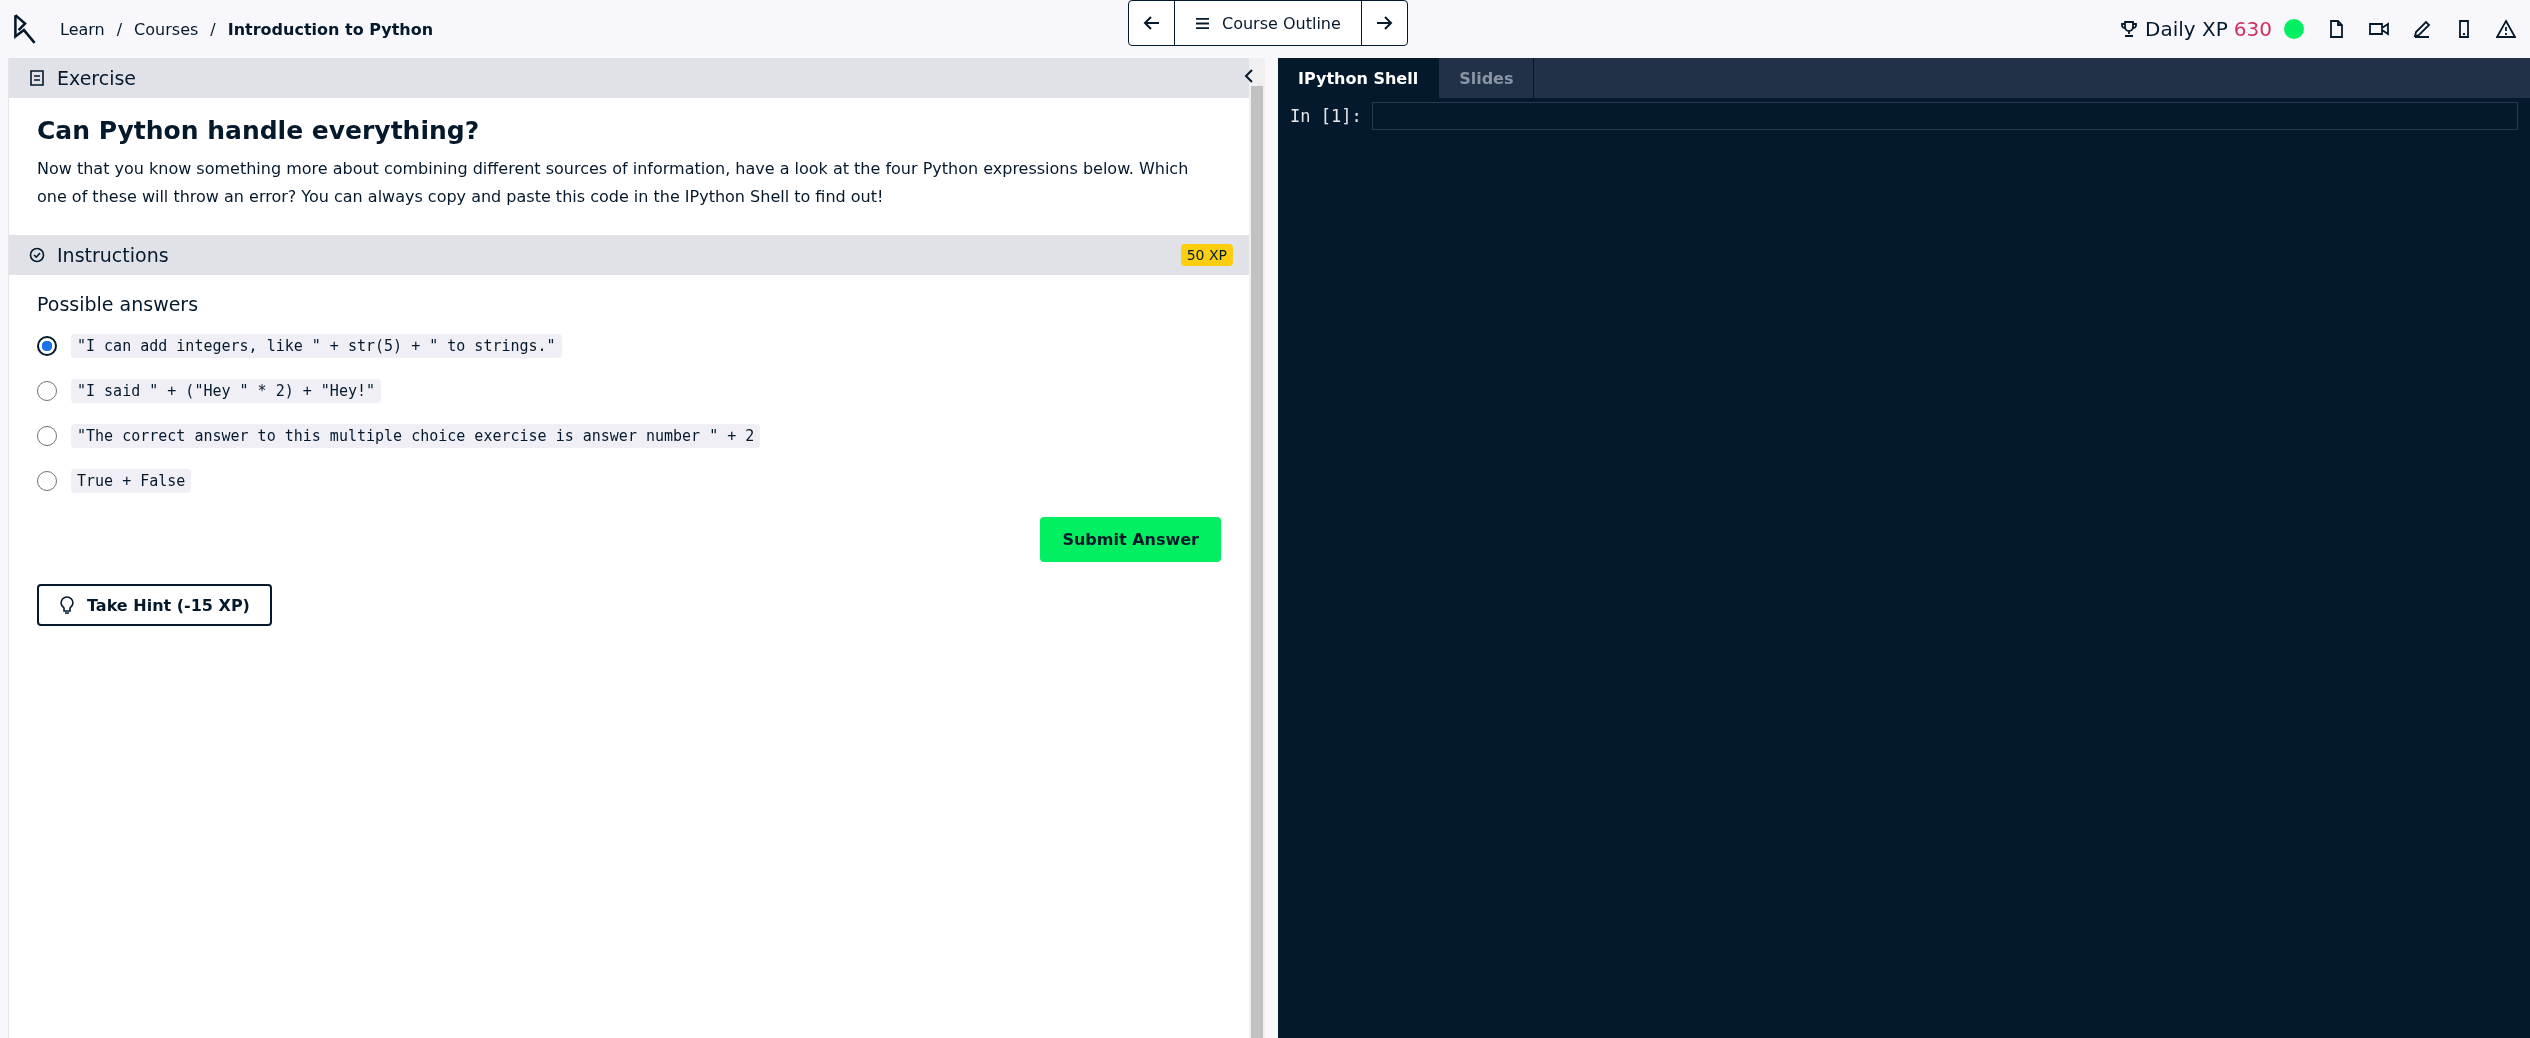 Image resolution: width=2530 pixels, height=1038 pixels. What do you see at coordinates (2294, 29) in the screenshot?
I see `status-dot` at bounding box center [2294, 29].